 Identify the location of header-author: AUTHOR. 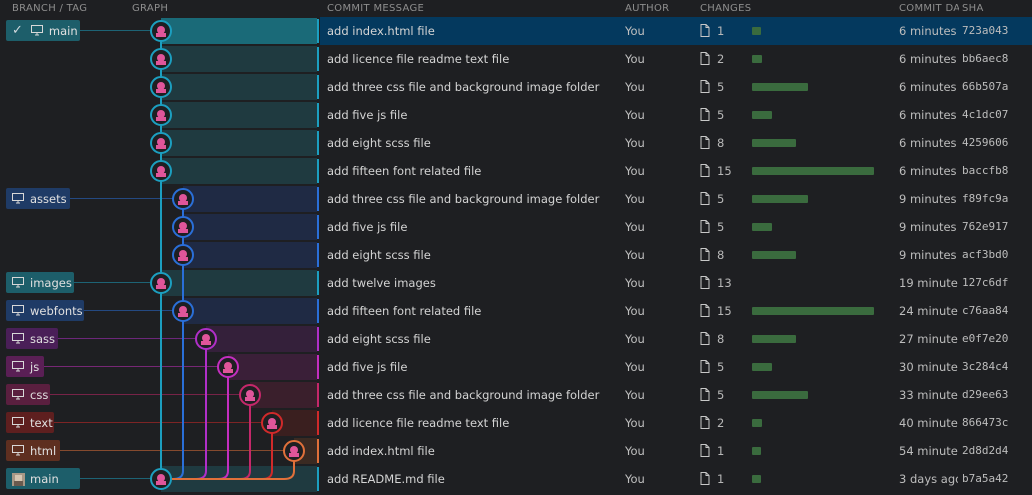
(647, 8).